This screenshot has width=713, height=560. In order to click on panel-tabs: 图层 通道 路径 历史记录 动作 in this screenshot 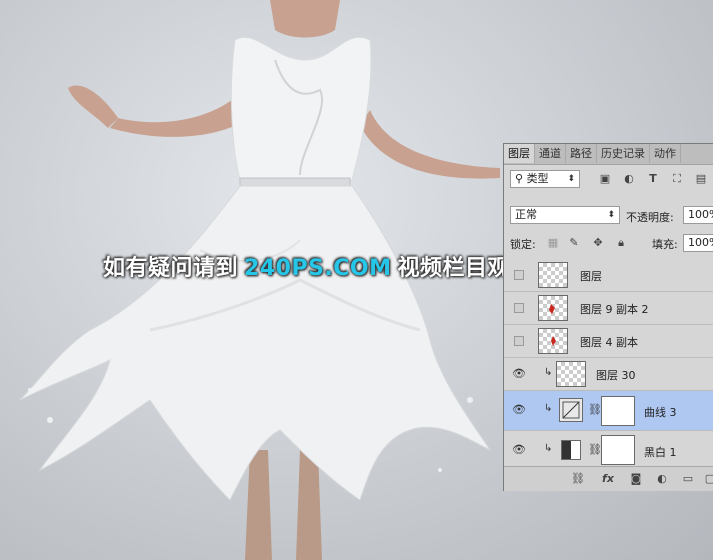, I will do `click(608, 154)`.